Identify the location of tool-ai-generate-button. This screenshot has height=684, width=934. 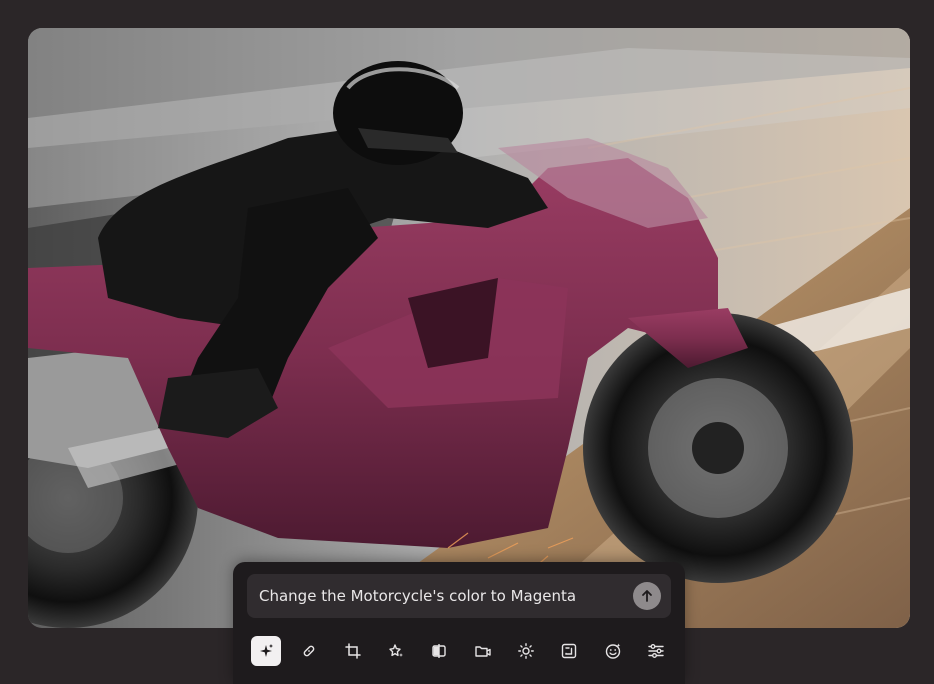
(266, 651).